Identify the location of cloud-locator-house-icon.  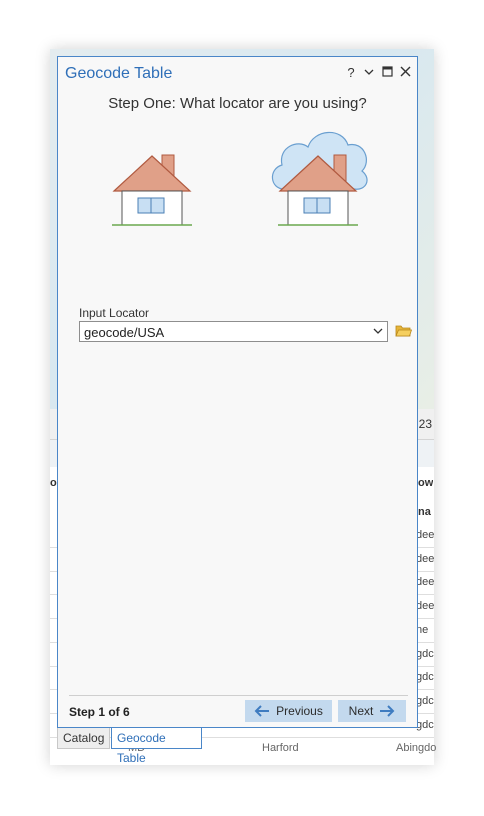
(320, 176).